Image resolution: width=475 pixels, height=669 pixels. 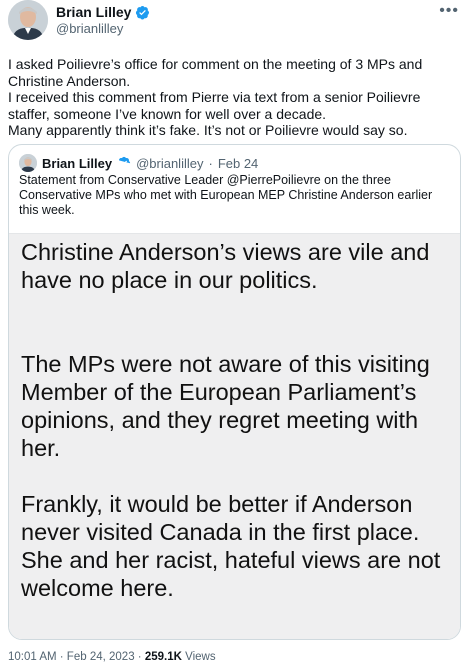 I want to click on quoted-author-avatar, so click(x=28, y=163).